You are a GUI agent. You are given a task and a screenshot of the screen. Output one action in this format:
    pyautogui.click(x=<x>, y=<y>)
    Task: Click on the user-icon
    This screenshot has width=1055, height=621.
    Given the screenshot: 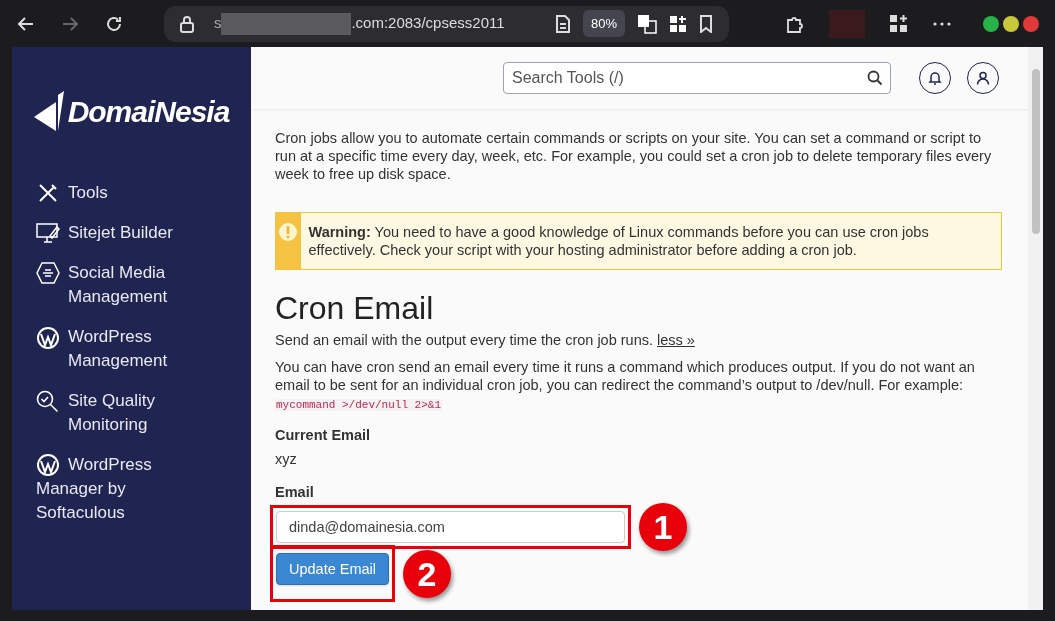 What is the action you would take?
    pyautogui.click(x=983, y=78)
    